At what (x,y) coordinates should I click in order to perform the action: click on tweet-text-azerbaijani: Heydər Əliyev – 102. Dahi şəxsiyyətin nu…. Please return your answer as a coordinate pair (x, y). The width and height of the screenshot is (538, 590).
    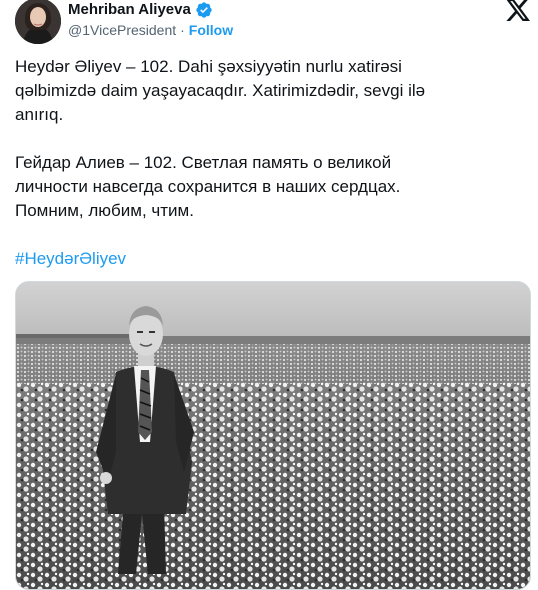
    Looking at the image, I should click on (220, 90).